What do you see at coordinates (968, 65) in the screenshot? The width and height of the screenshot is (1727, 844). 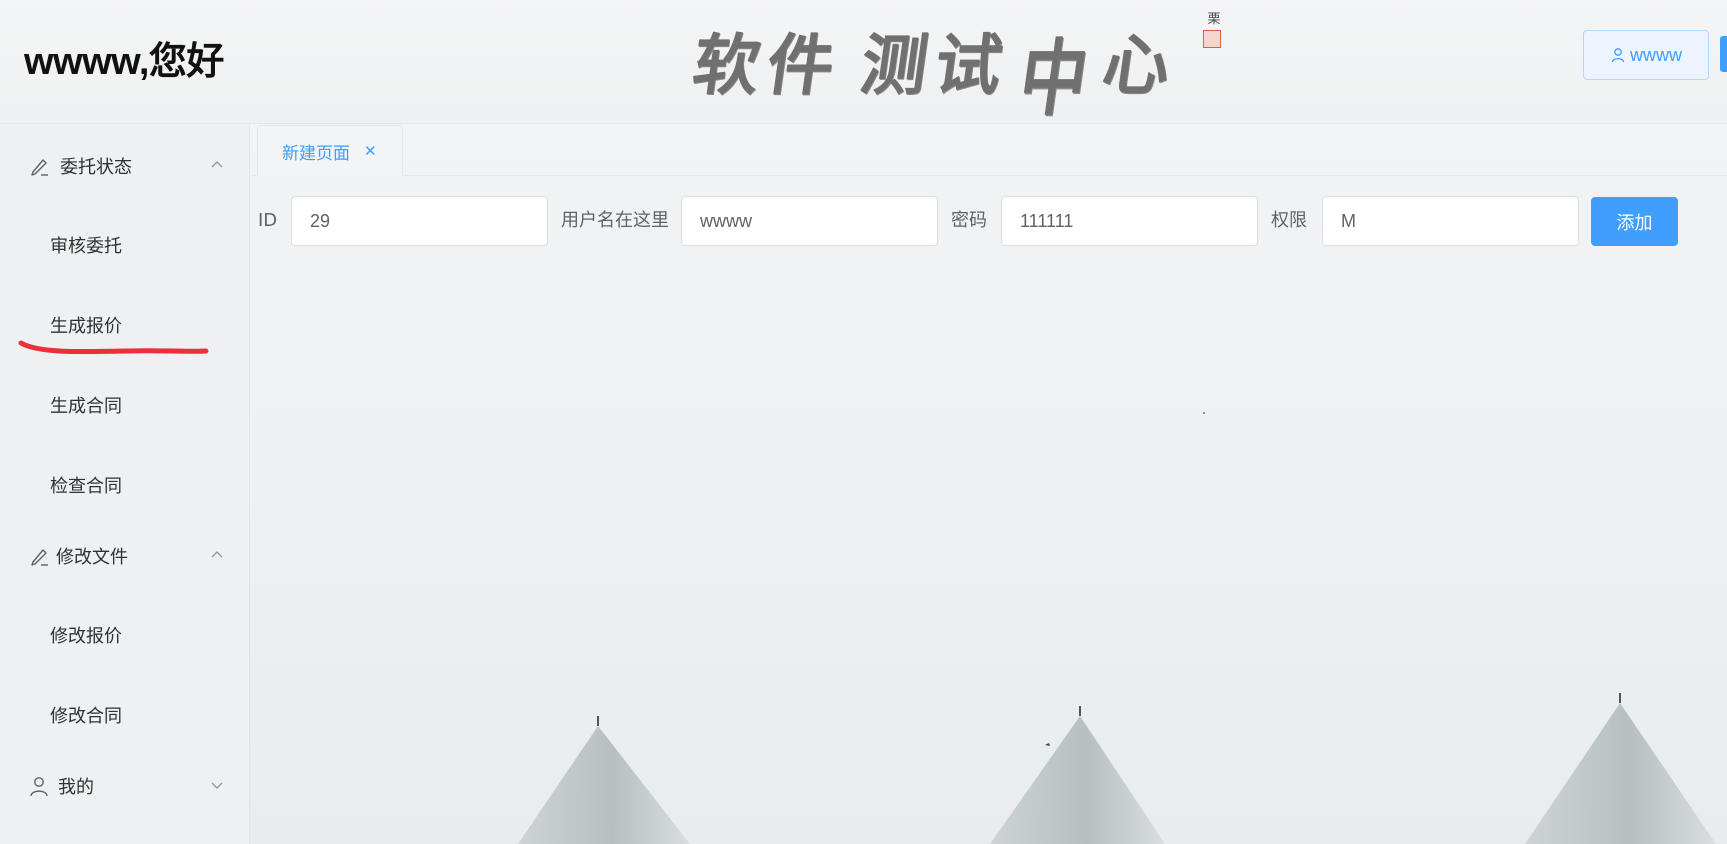 I see `title-char: 试` at bounding box center [968, 65].